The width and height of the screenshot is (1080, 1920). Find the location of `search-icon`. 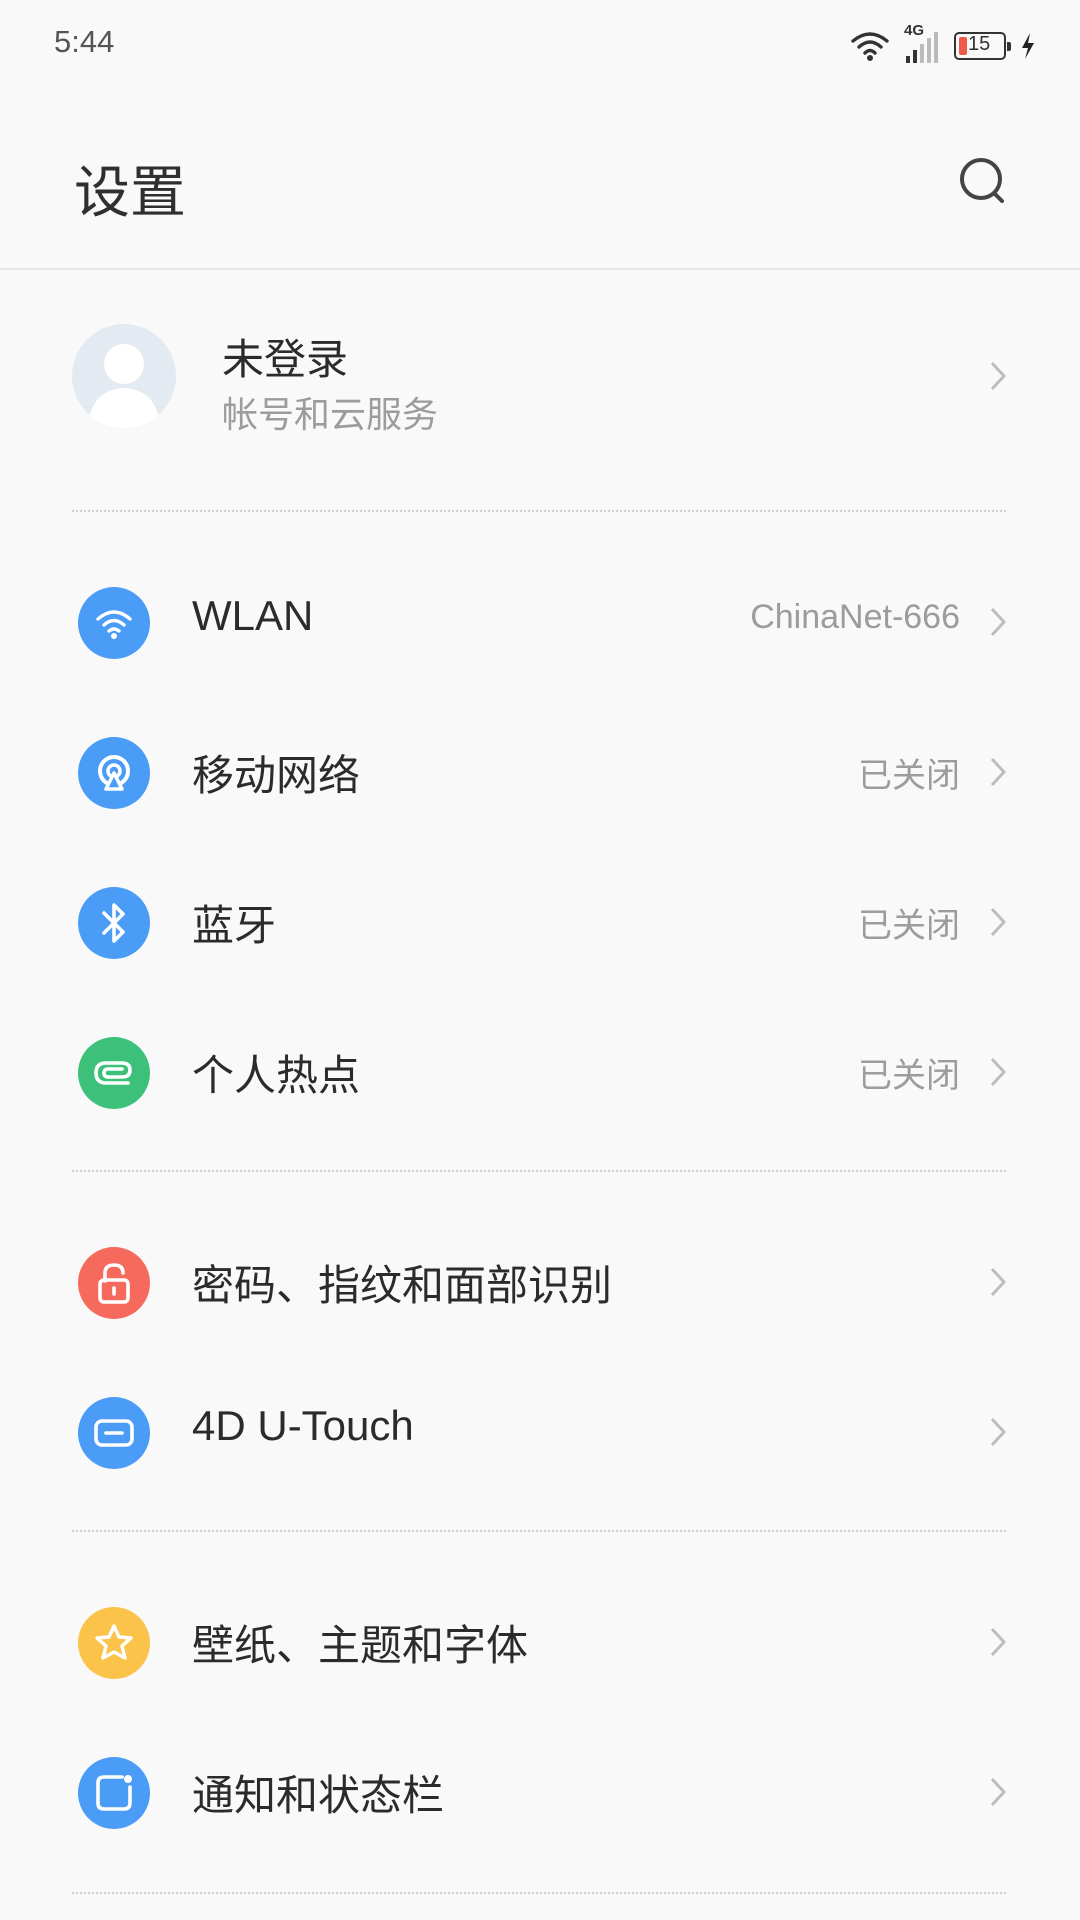

search-icon is located at coordinates (982, 180).